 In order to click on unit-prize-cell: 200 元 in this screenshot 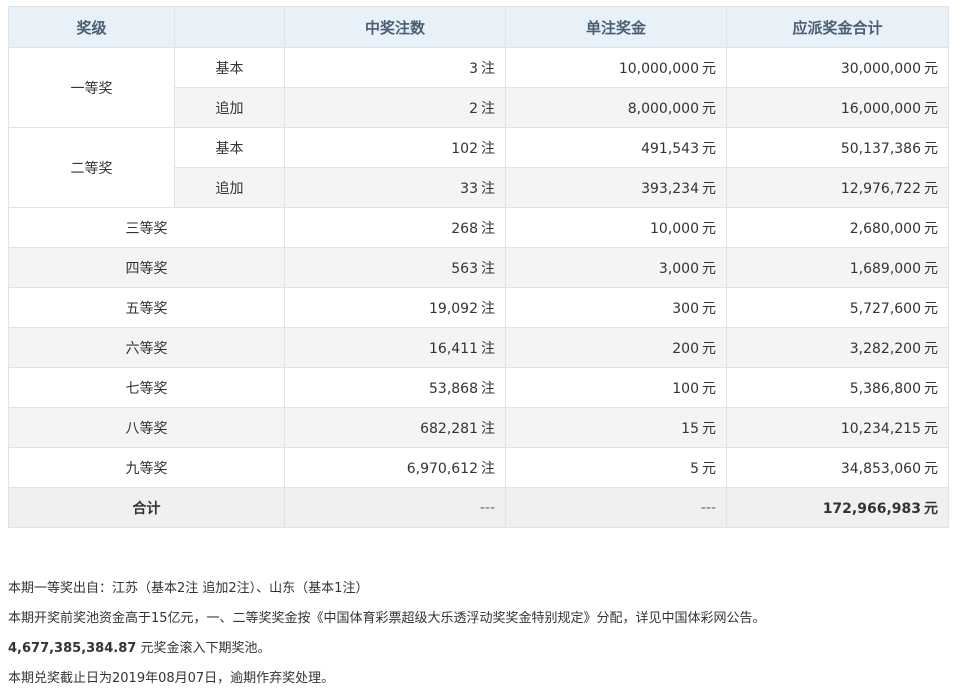, I will do `click(616, 347)`.